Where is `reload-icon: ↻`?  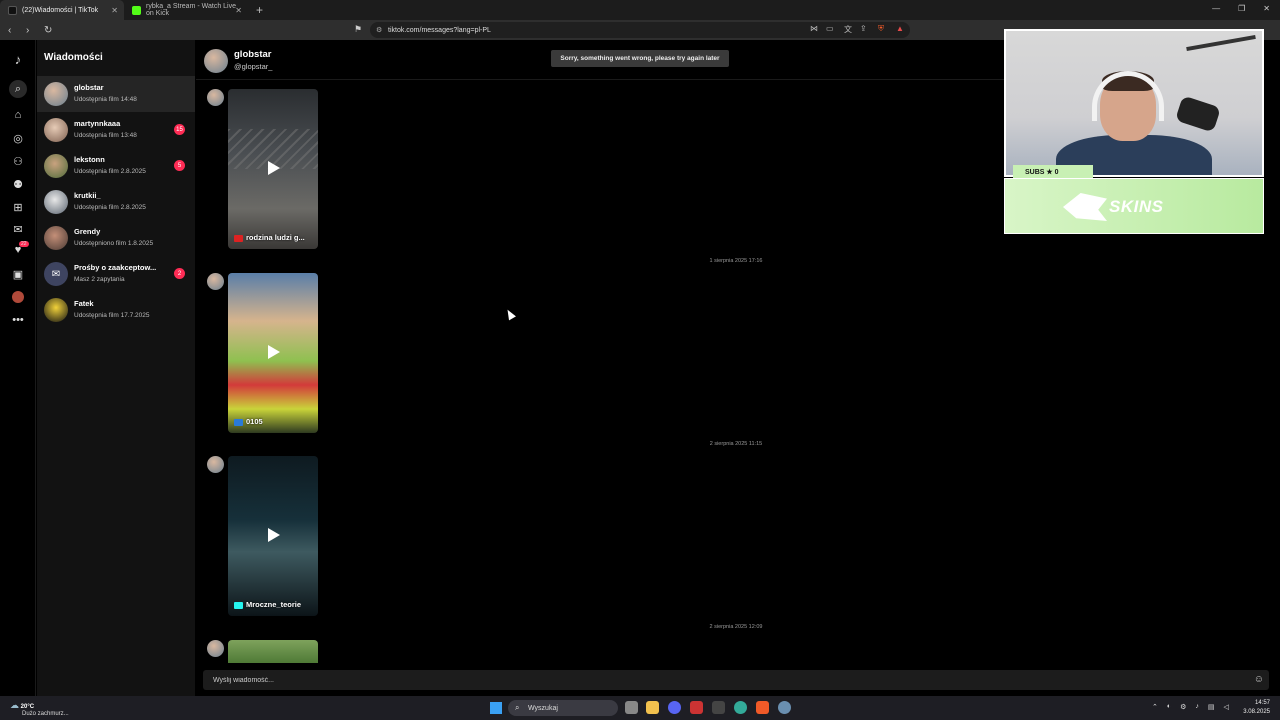 reload-icon: ↻ is located at coordinates (48, 30).